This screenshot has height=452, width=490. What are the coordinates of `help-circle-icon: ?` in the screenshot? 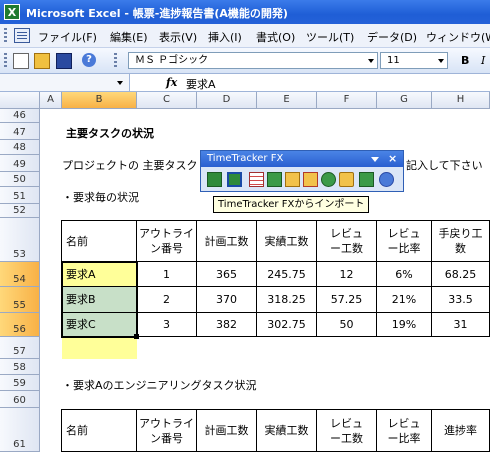 It's located at (89, 60).